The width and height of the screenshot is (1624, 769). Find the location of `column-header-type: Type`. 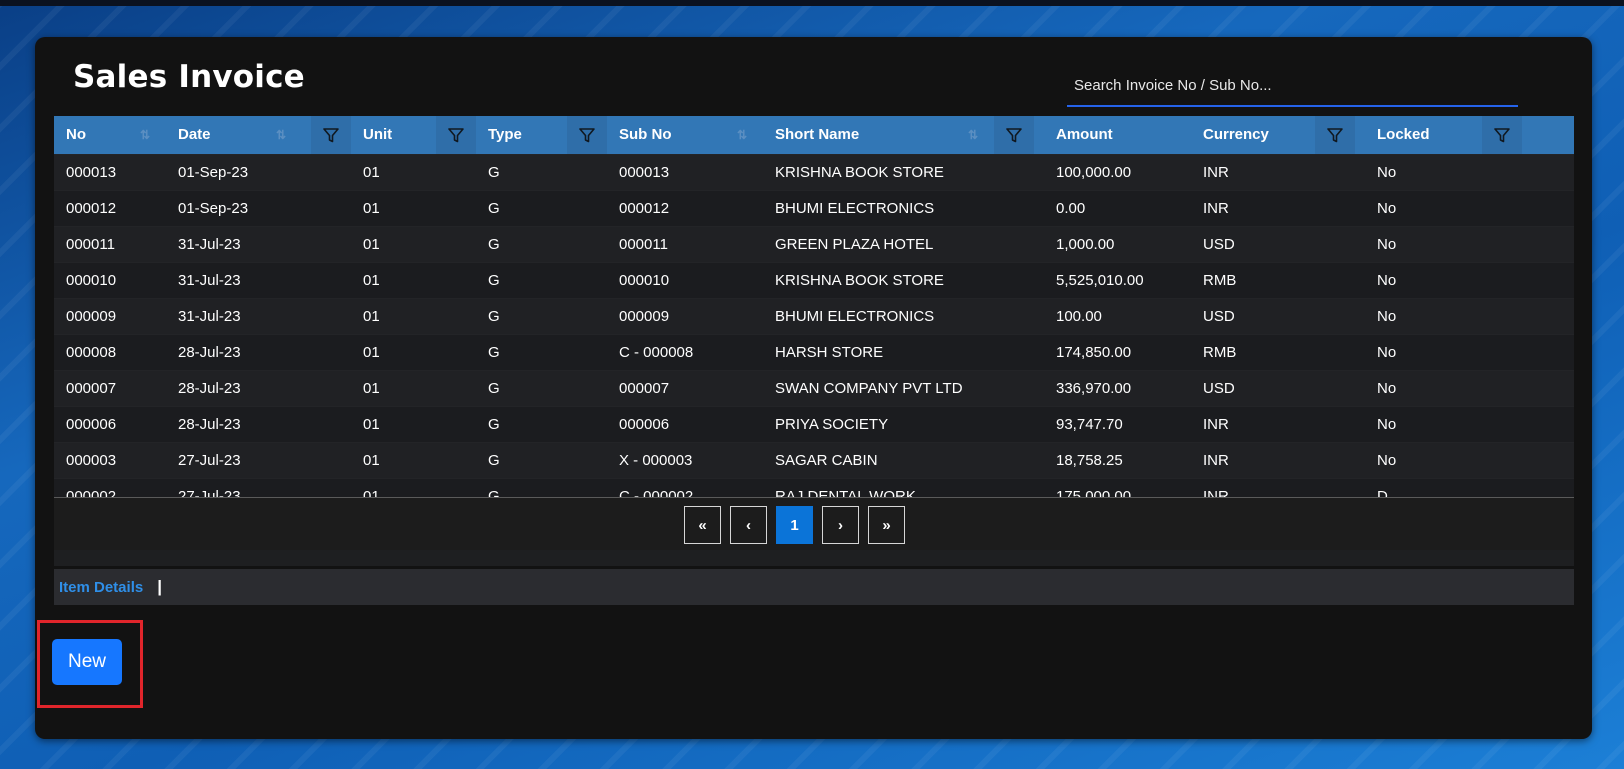

column-header-type: Type is located at coordinates (541, 135).